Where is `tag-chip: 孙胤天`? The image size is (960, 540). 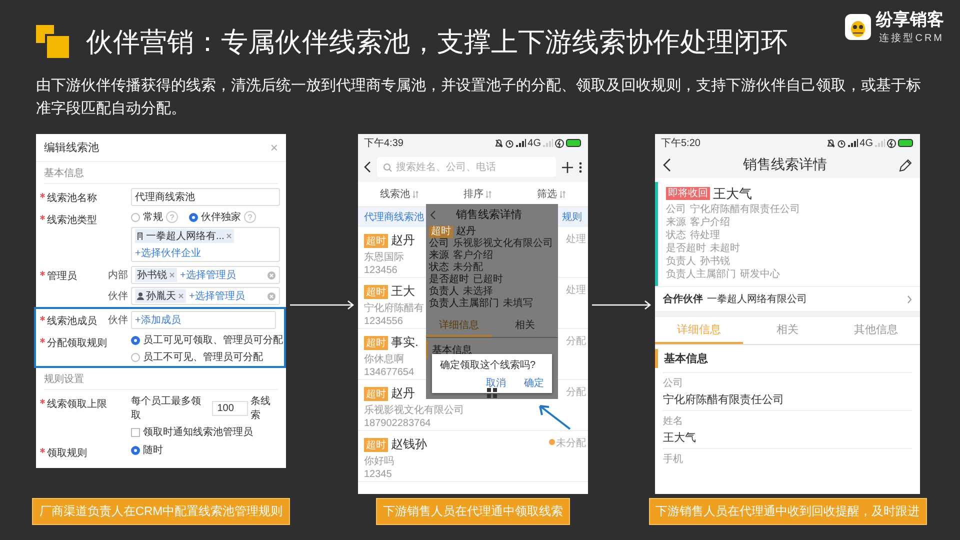
tag-chip: 孙胤天 is located at coordinates (160, 296).